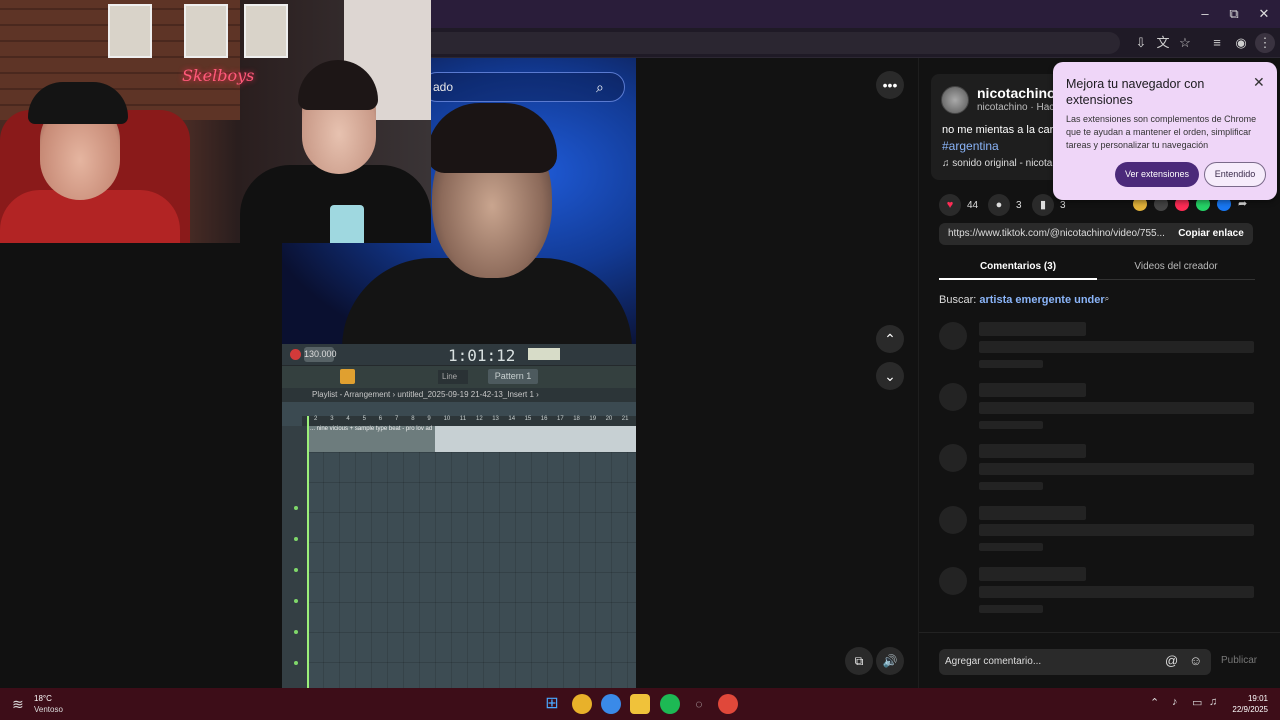 This screenshot has width=1280, height=720. Describe the element at coordinates (1197, 702) in the screenshot. I see `network-icon: ▭` at that location.